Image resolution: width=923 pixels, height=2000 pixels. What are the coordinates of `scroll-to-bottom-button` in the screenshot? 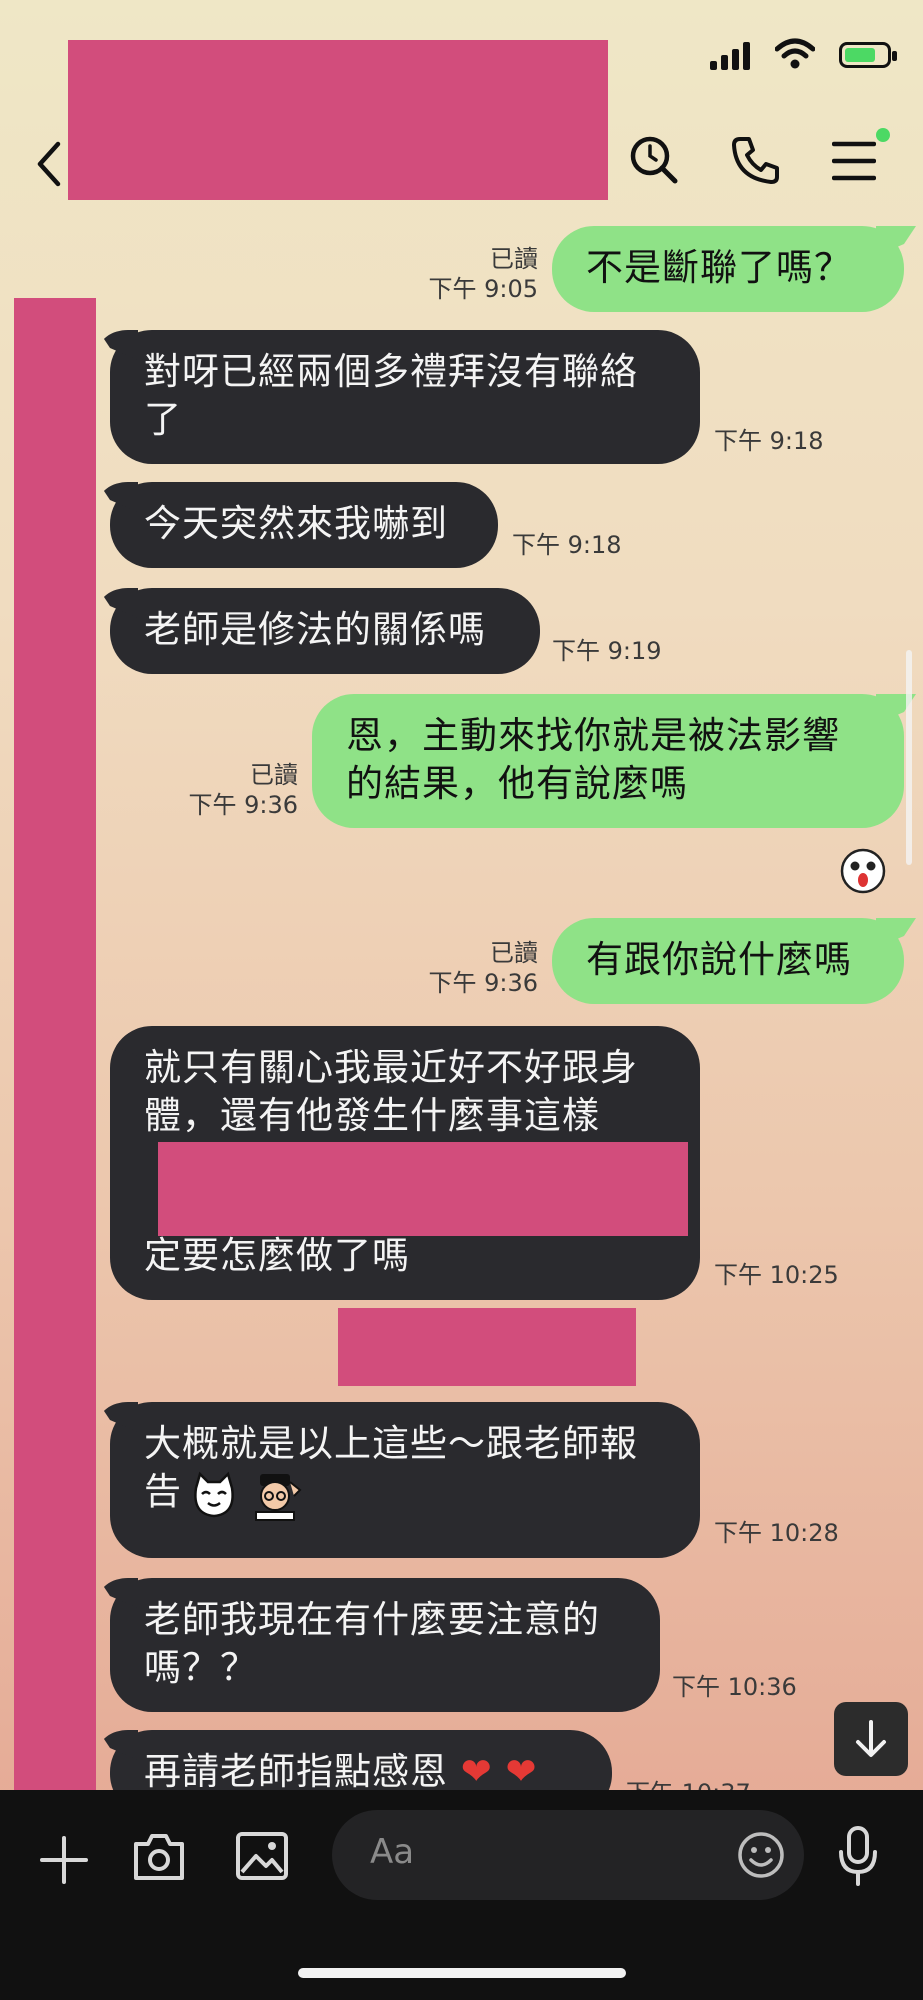 It's located at (871, 1739).